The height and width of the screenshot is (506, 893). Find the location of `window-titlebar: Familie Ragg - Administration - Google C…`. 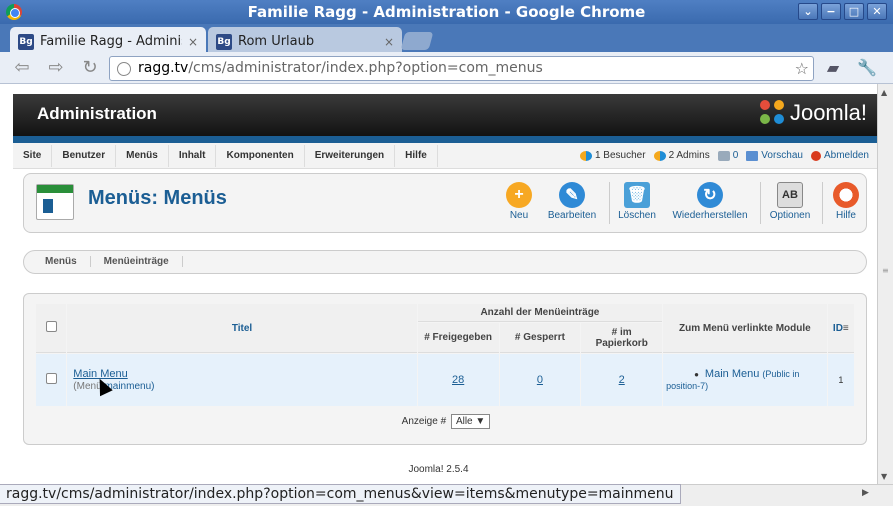

window-titlebar: Familie Ragg - Administration - Google C… is located at coordinates (446, 12).